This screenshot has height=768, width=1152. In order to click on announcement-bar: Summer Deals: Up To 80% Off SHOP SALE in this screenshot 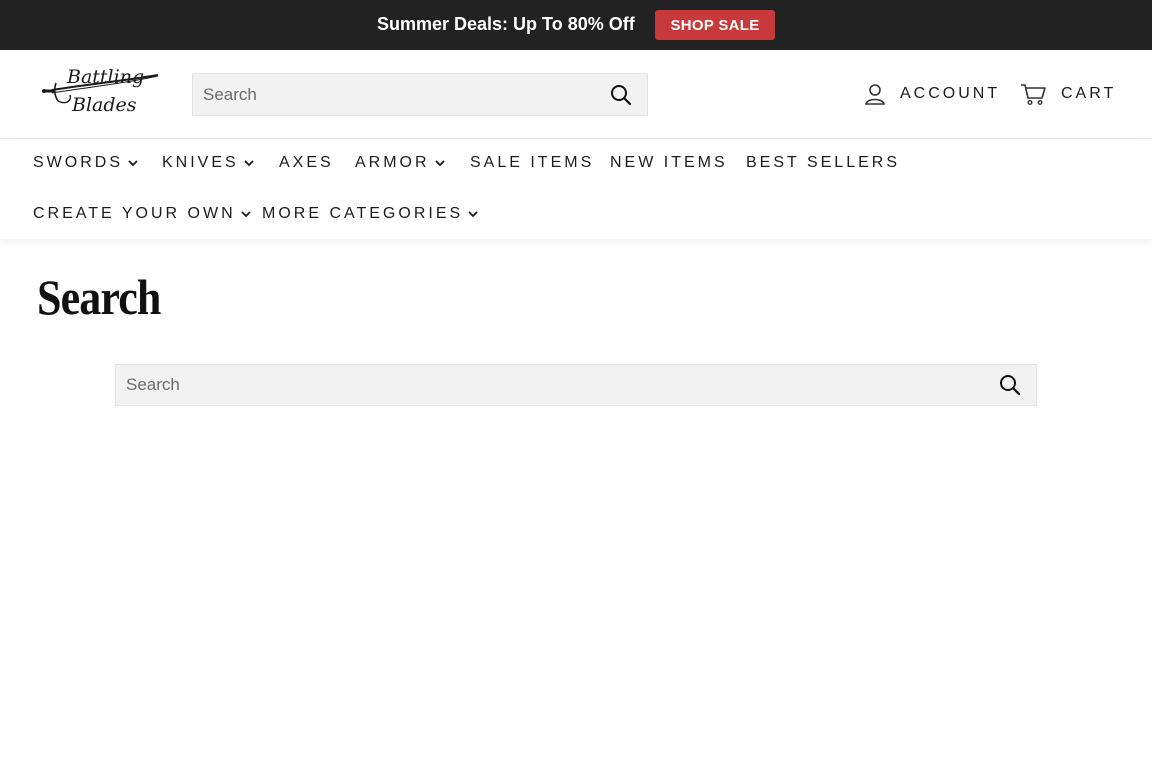, I will do `click(576, 25)`.